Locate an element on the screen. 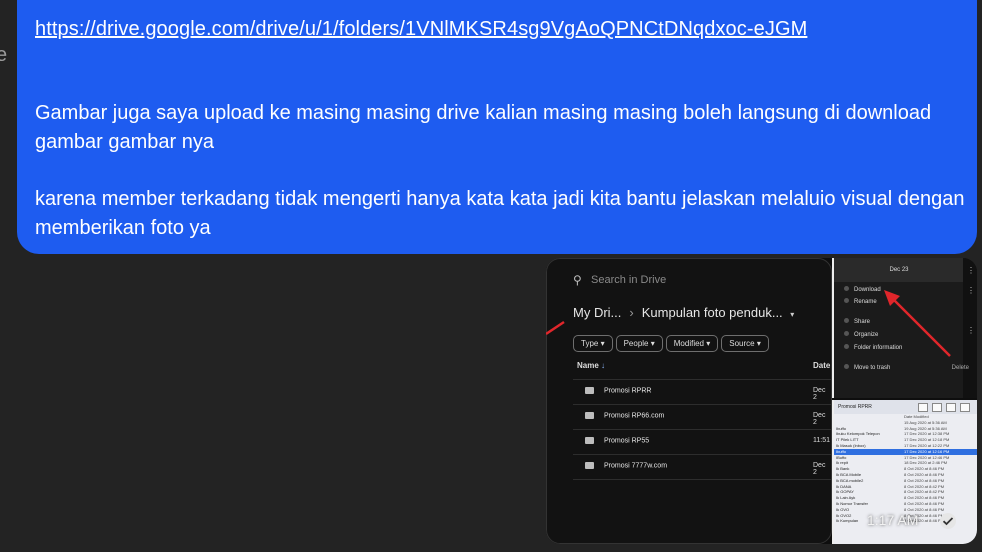 This screenshot has width=982, height=552. red-arrow-left is located at coordinates (555, 328).